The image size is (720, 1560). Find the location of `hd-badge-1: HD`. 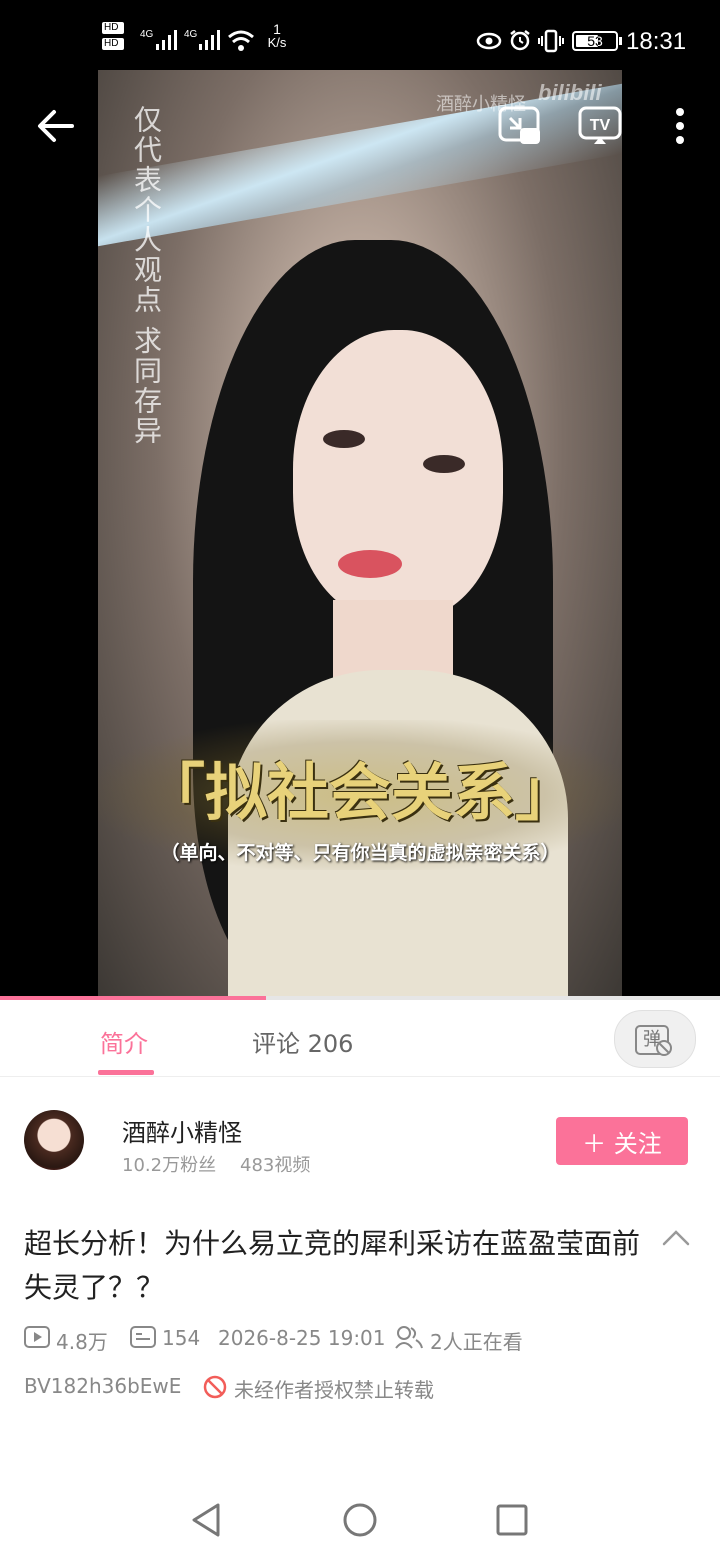

hd-badge-1: HD is located at coordinates (113, 28).